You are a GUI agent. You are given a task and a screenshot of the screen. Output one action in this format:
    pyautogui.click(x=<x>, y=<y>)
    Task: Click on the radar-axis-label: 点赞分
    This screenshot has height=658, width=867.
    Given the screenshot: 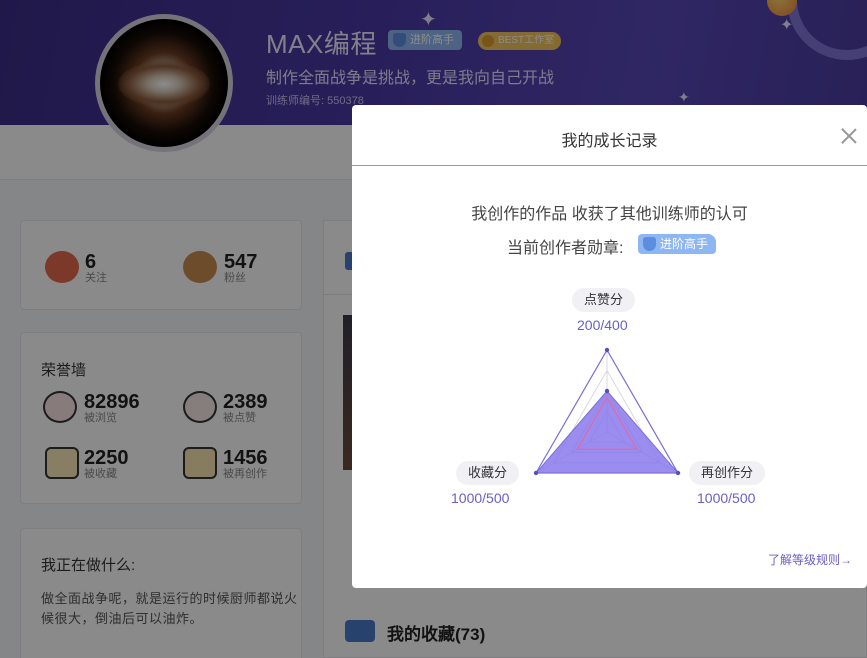 What is the action you would take?
    pyautogui.click(x=604, y=300)
    